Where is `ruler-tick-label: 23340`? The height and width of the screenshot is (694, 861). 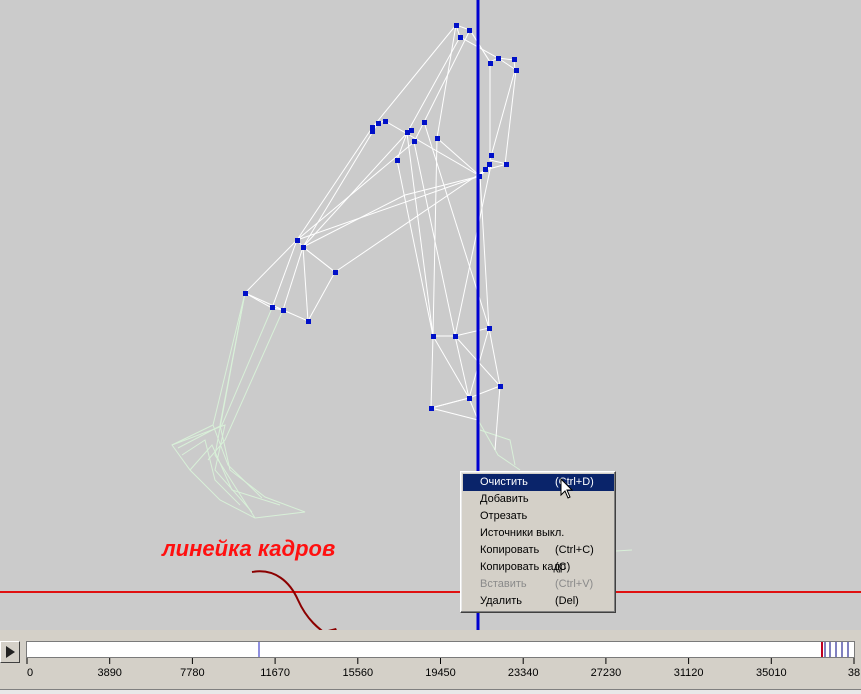
ruler-tick-label: 23340 is located at coordinates (523, 673).